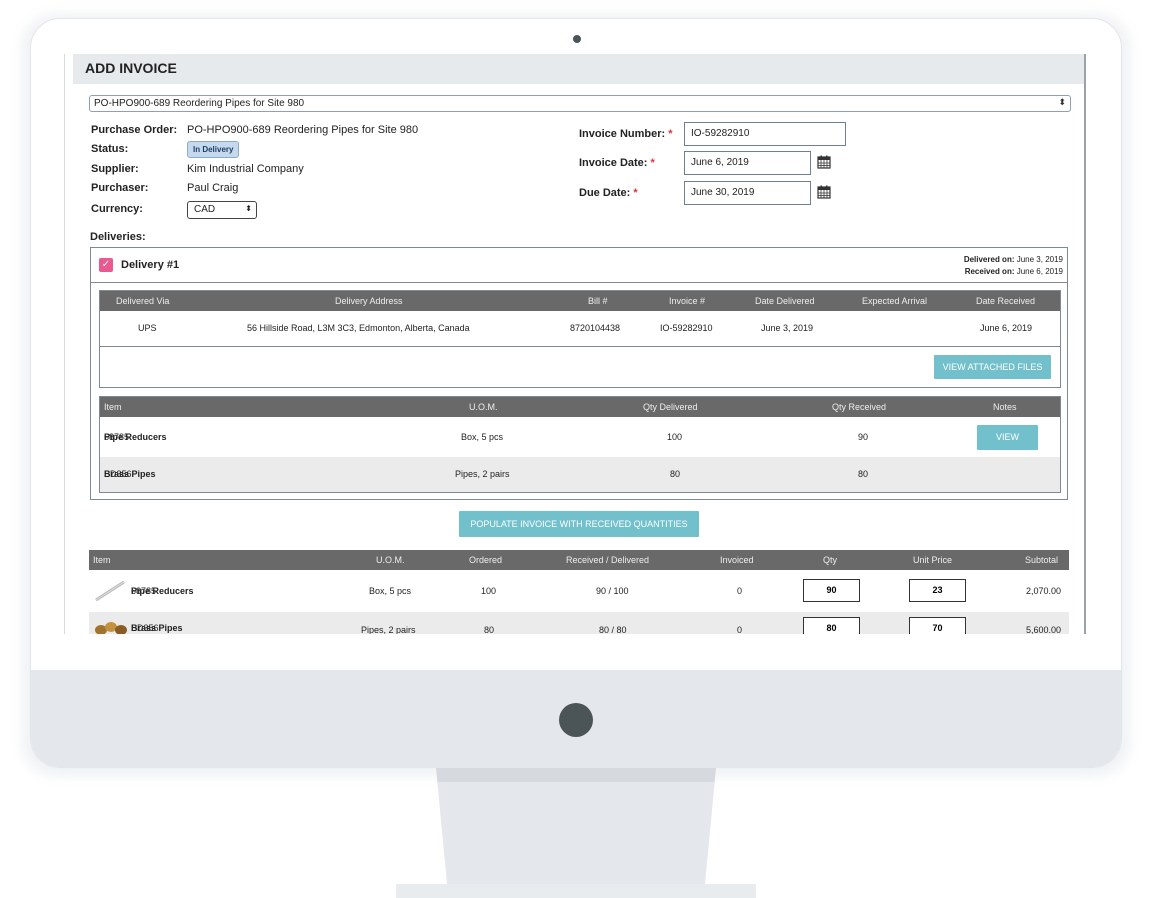  I want to click on currency-select: CAD ⬍, so click(222, 210).